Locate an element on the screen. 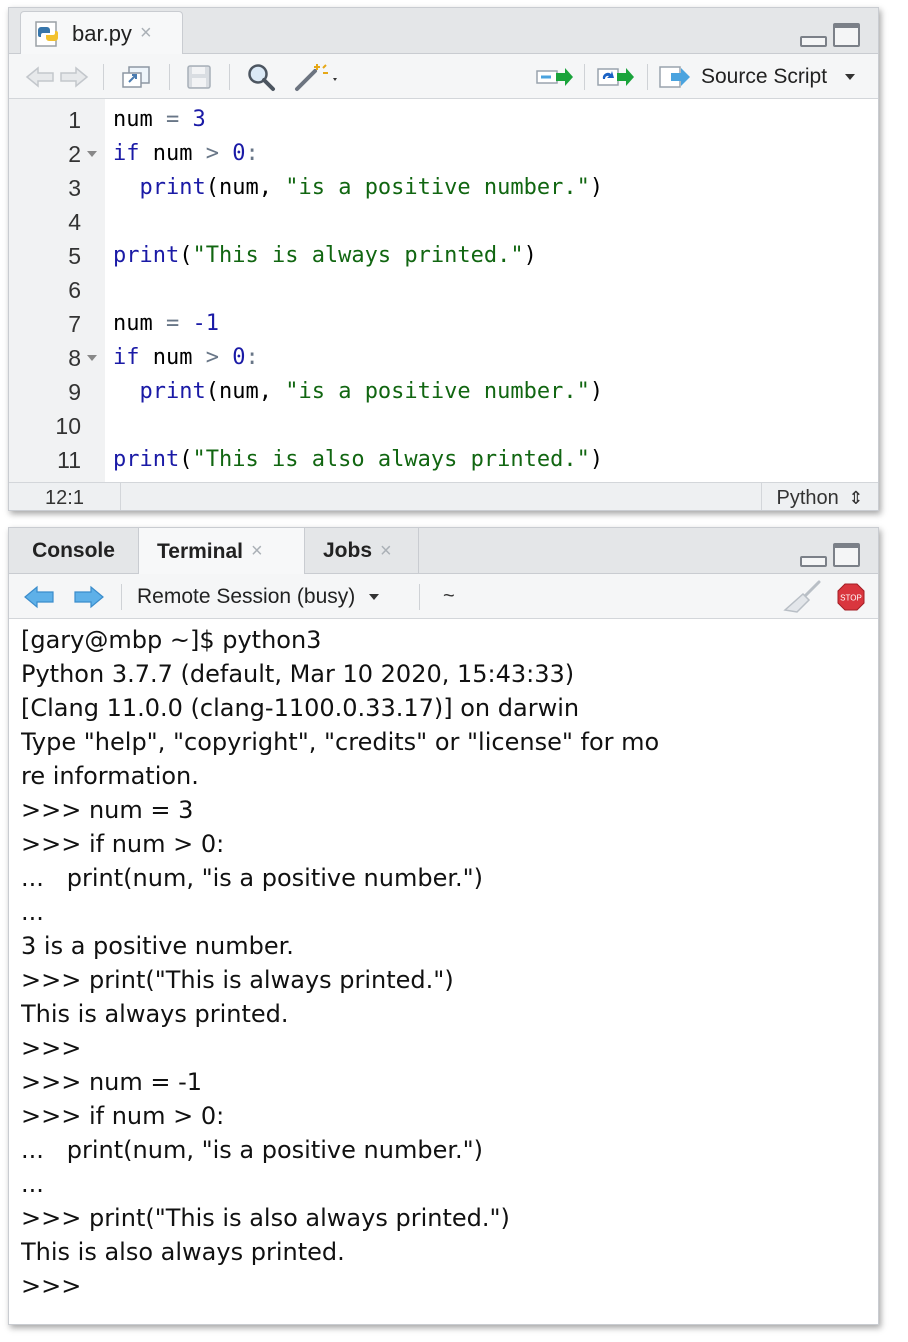 This screenshot has width=908, height=1342. source-icon is located at coordinates (674, 76).